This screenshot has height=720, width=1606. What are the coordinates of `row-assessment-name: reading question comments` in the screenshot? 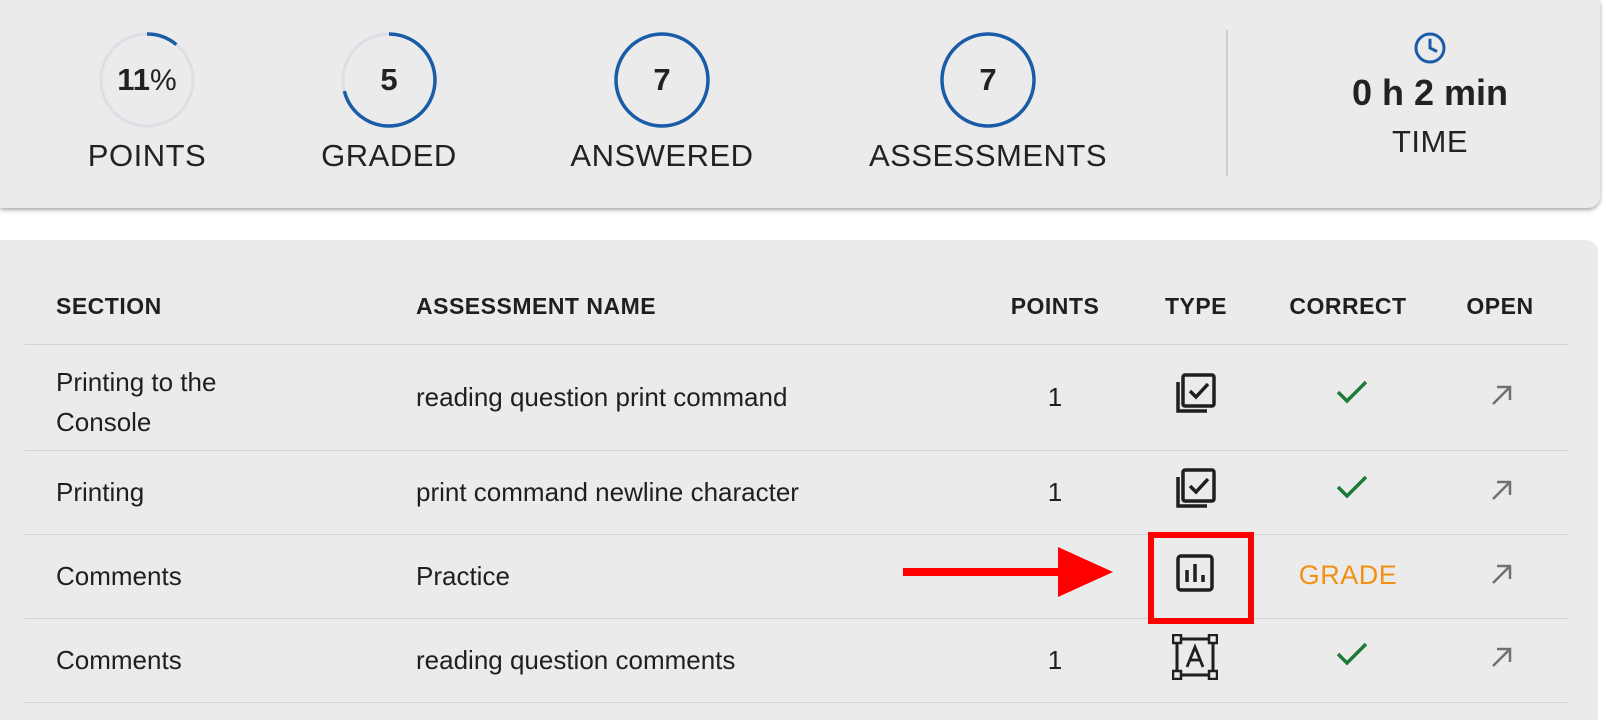 It's located at (576, 660).